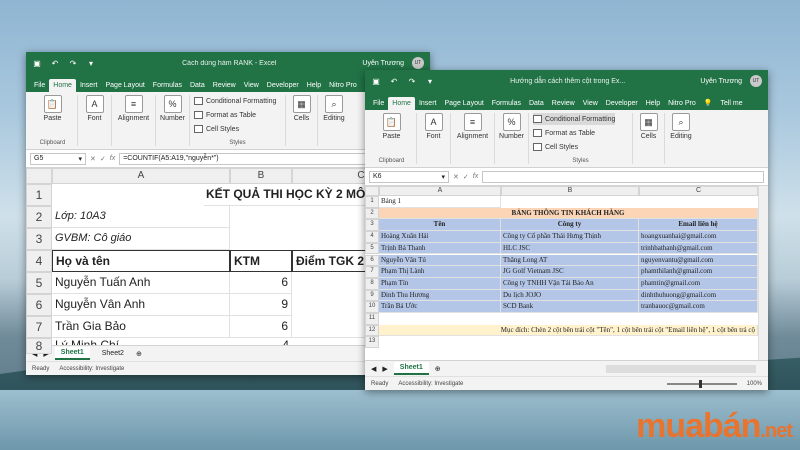  Describe the element at coordinates (754, 384) in the screenshot. I see `zoom-level: 100%` at that location.